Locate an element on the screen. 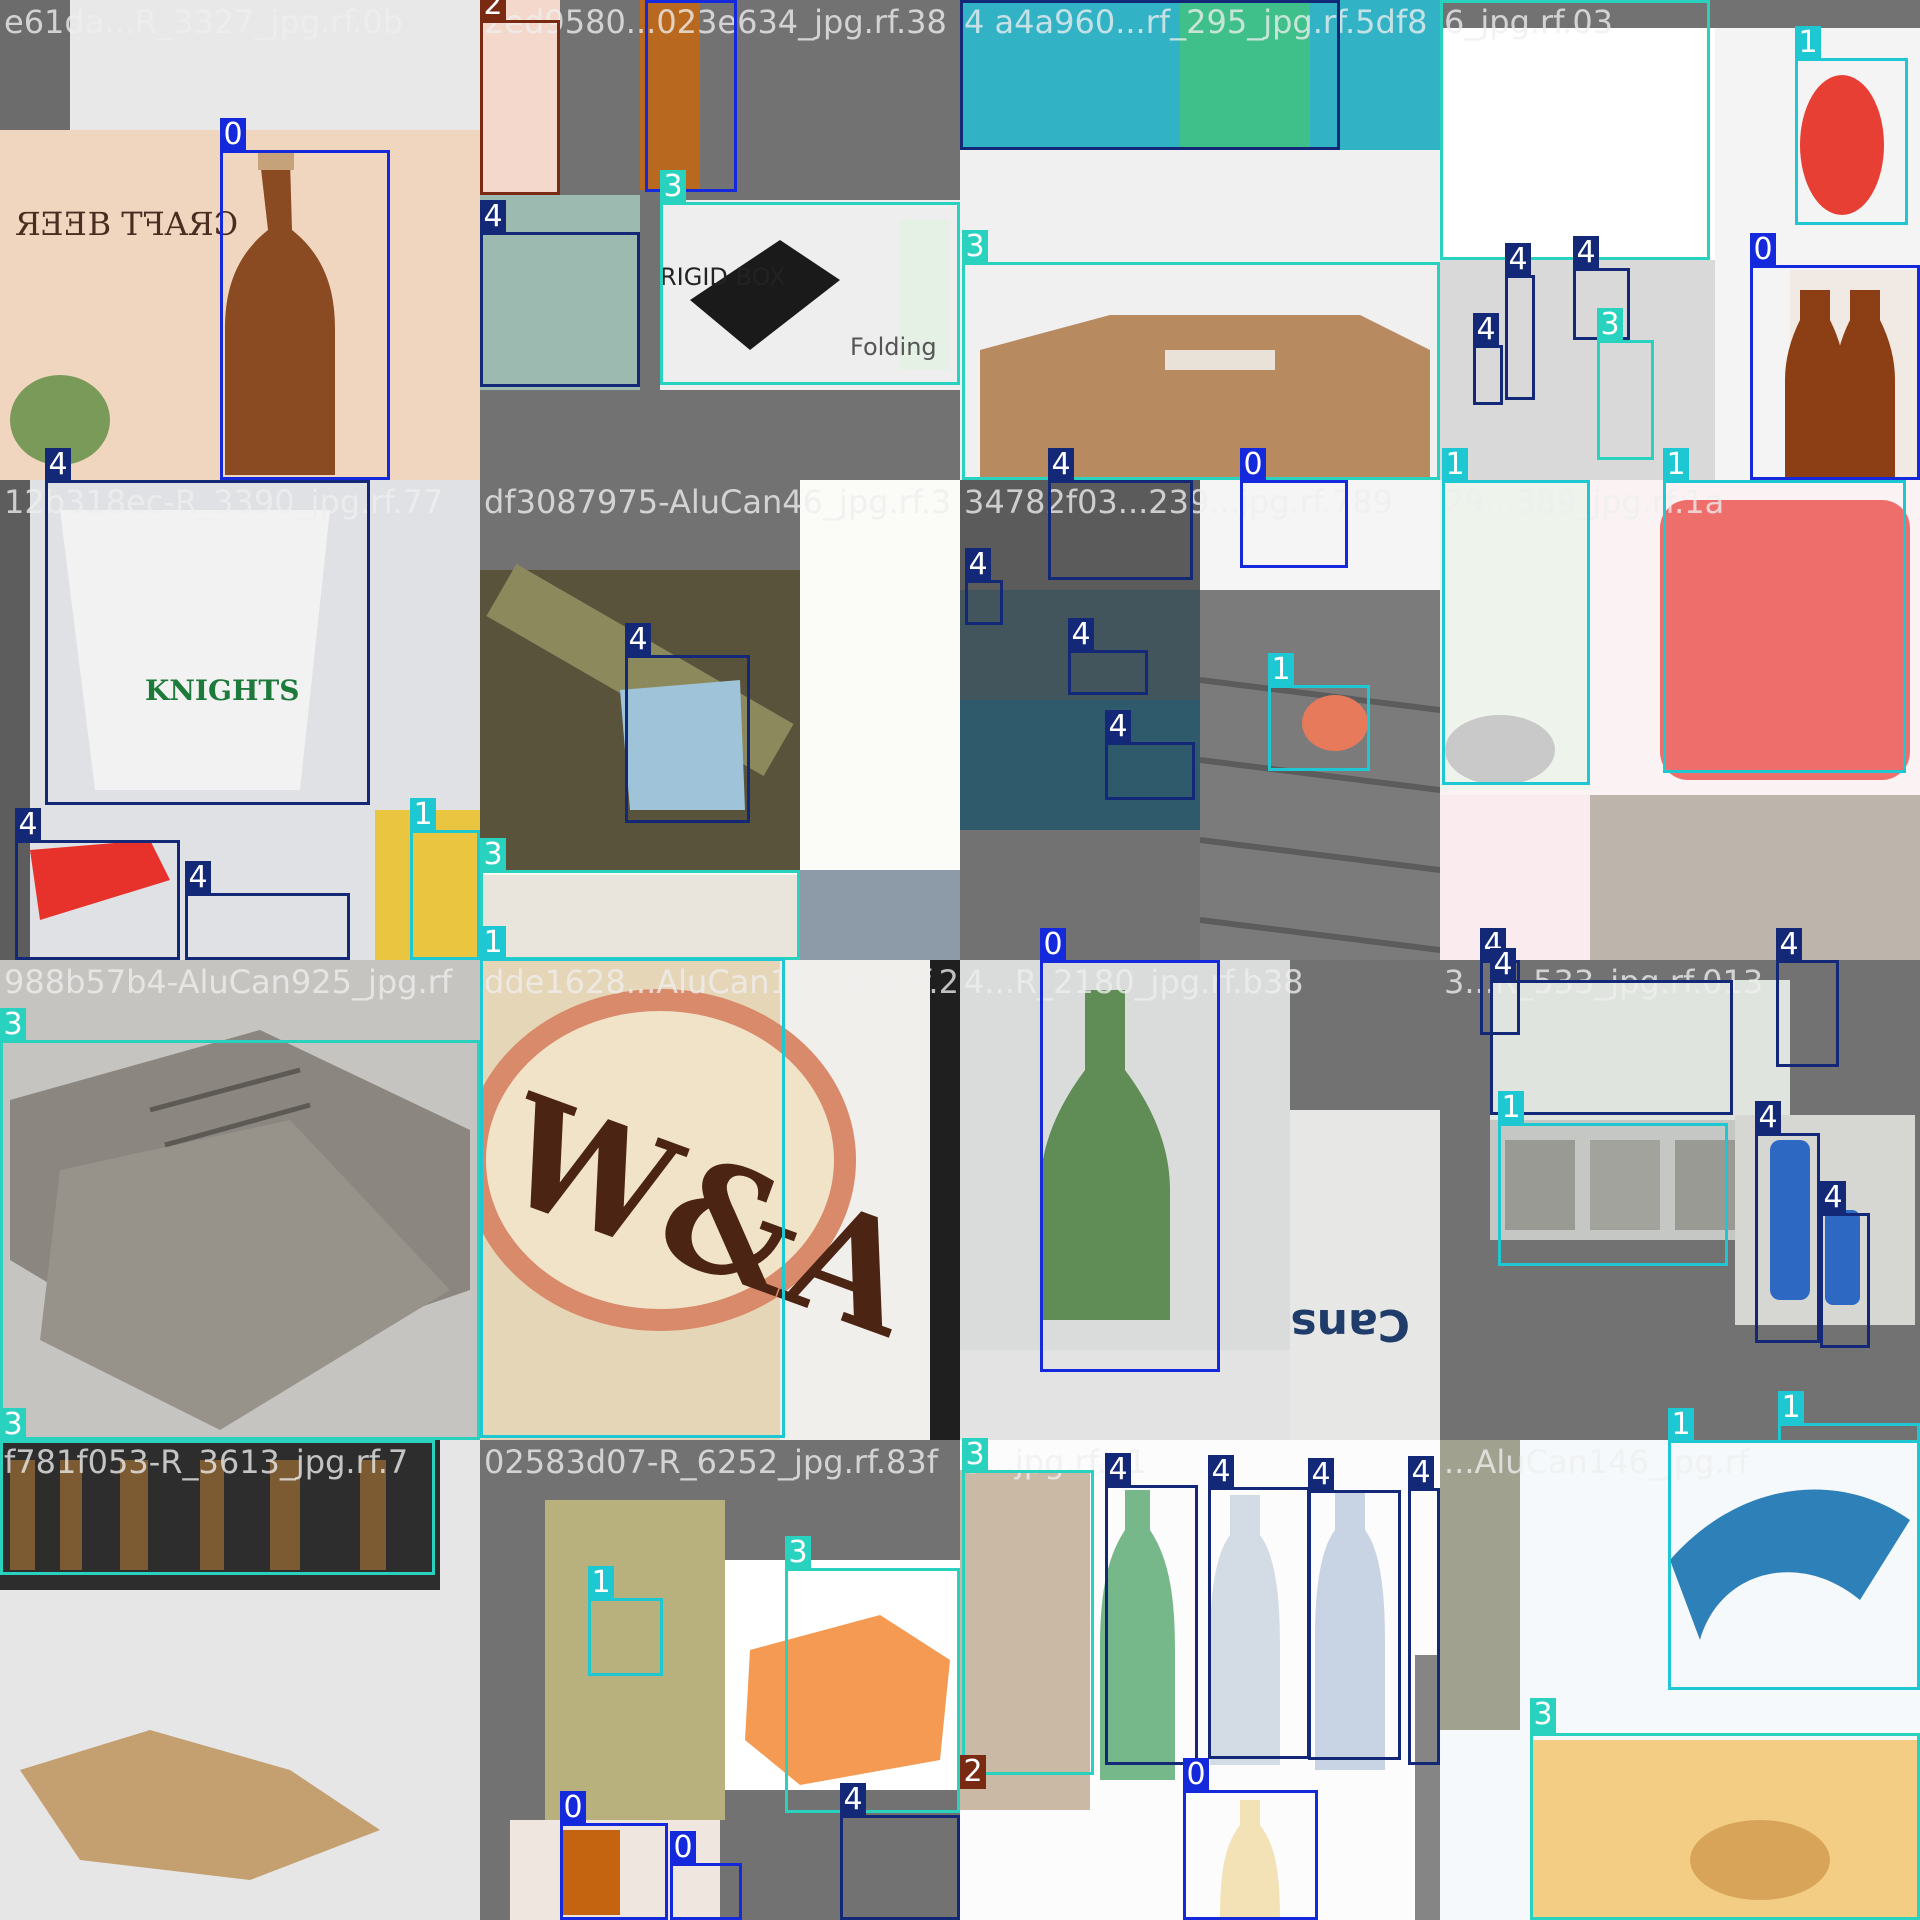 This screenshot has height=1920, width=1920. detection-box: 2 is located at coordinates (520, 97).